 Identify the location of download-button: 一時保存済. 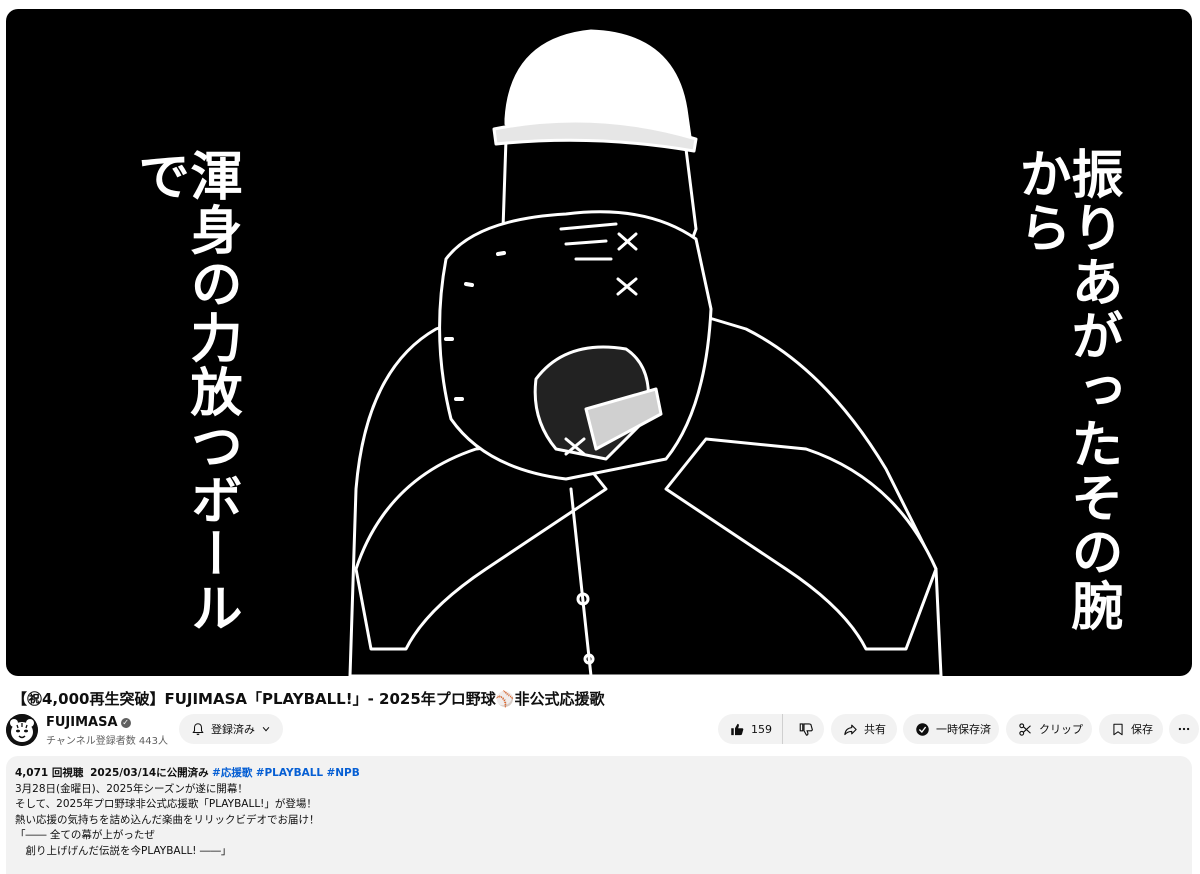
(951, 729).